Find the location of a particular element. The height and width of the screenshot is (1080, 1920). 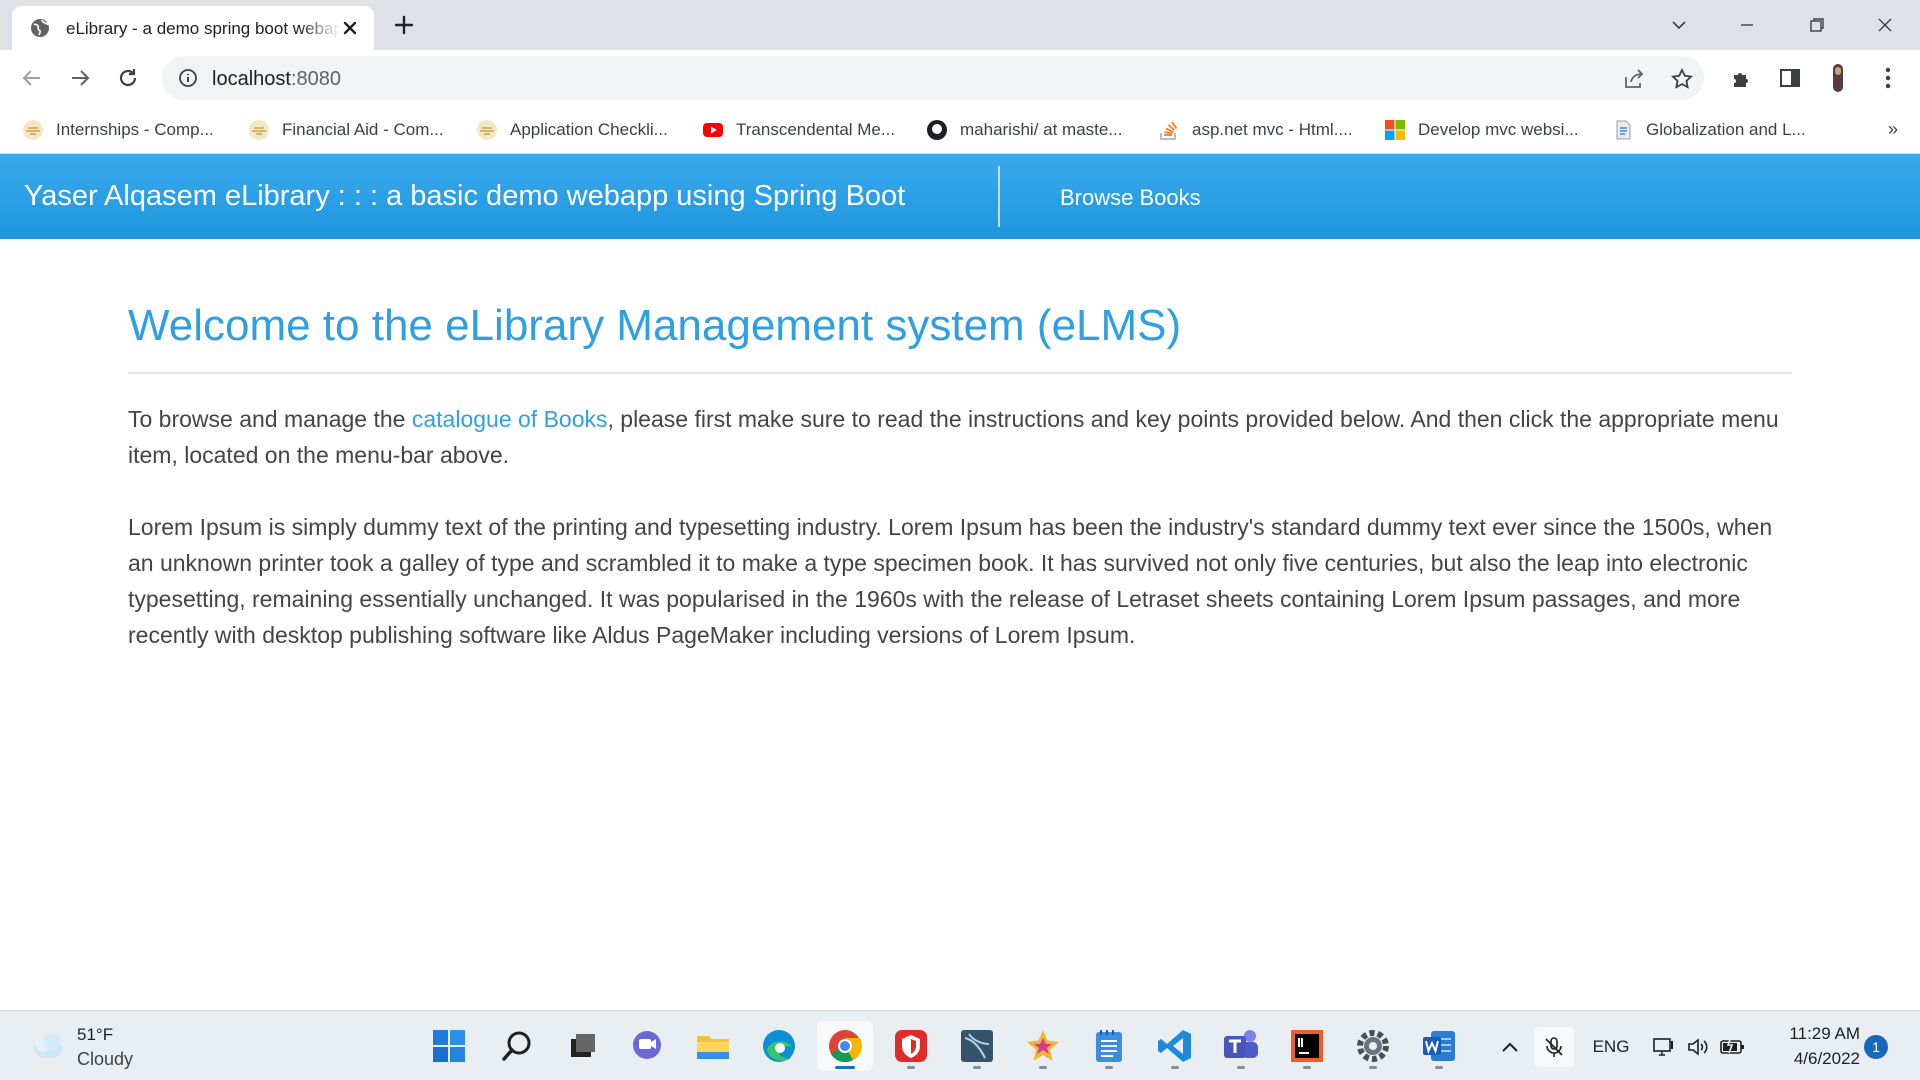

search-icon is located at coordinates (517, 1046).